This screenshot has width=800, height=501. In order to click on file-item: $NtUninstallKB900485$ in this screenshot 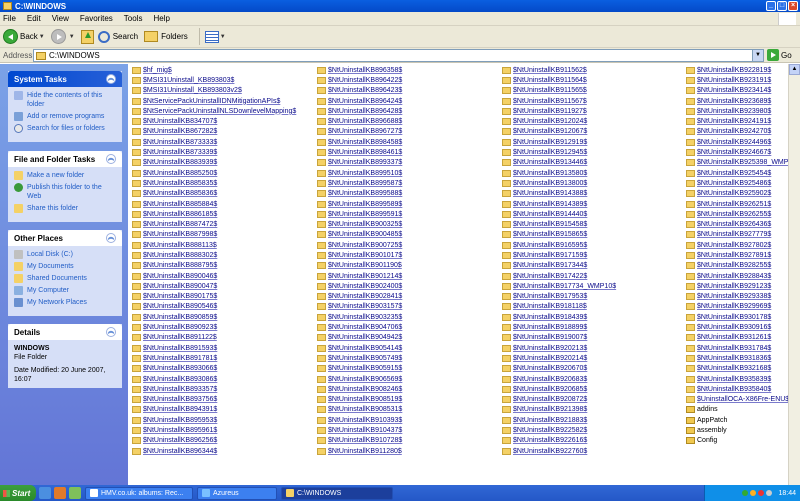, I will do `click(359, 235)`.